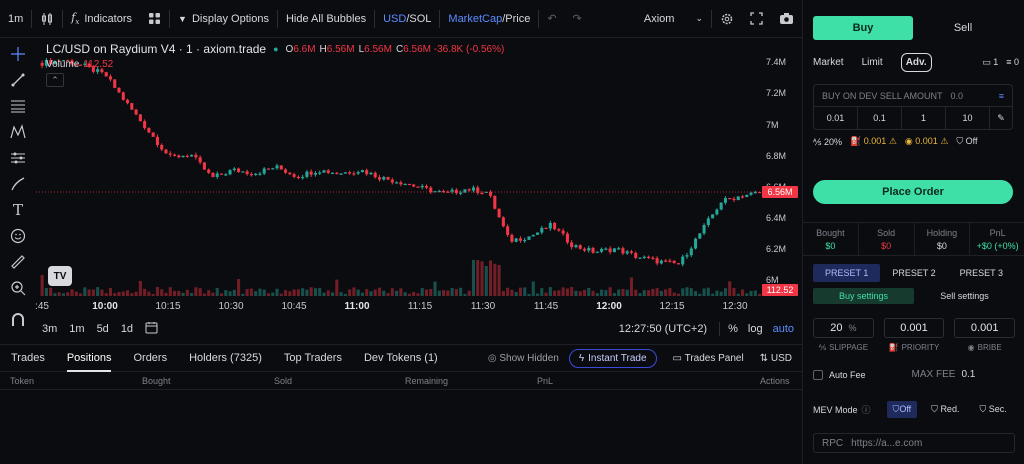 The width and height of the screenshot is (1024, 464). Describe the element at coordinates (877, 62) in the screenshot. I see `order-type-limit: Limit` at that location.